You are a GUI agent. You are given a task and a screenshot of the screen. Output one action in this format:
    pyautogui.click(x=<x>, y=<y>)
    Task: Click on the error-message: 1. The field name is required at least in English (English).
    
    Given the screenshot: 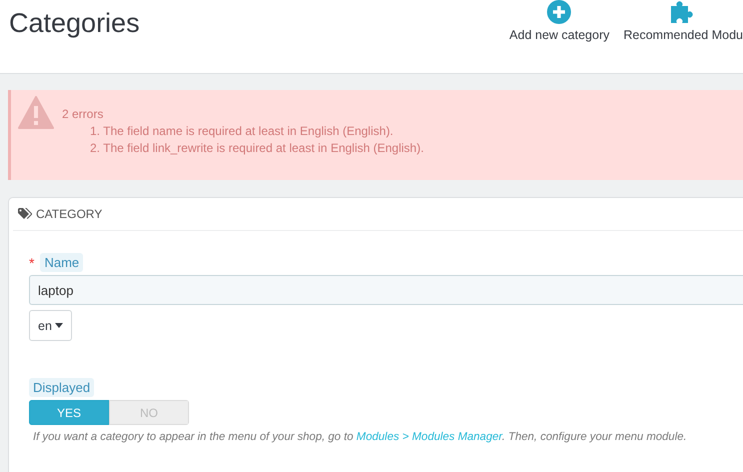 What is the action you would take?
    pyautogui.click(x=242, y=131)
    